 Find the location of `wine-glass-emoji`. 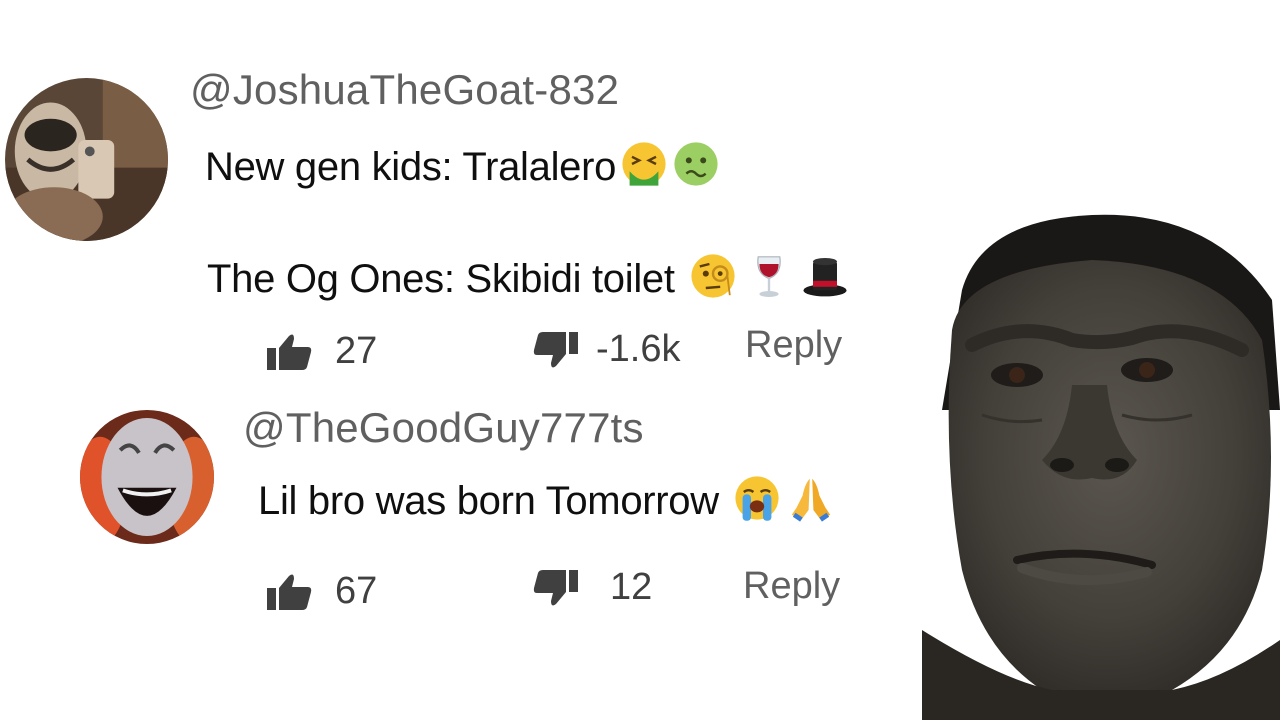

wine-glass-emoji is located at coordinates (769, 276).